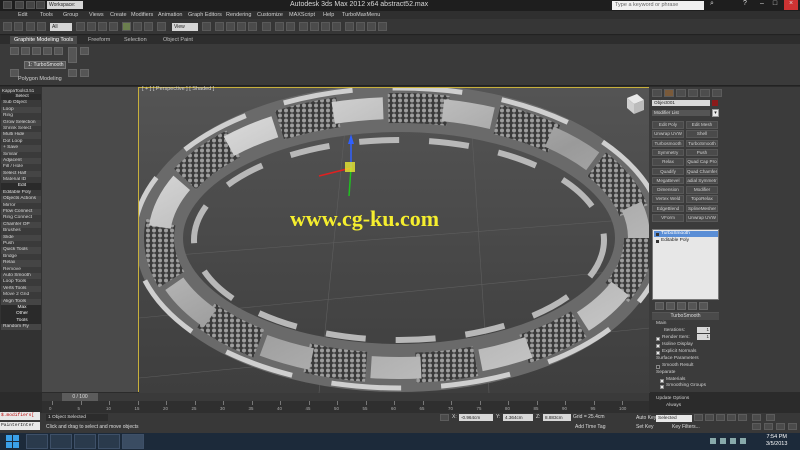 This screenshot has width=800, height=450. I want to click on time-slider-thumb: 0 / 100, so click(80, 397).